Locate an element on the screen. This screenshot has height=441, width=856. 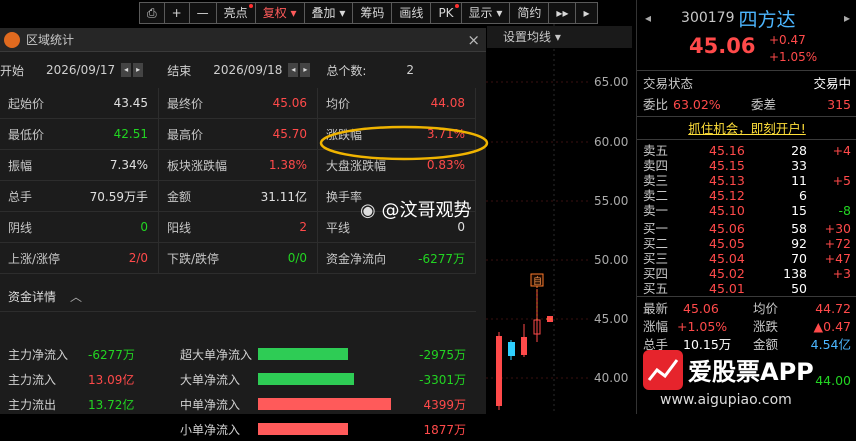
stats-row: 起始价 43.45 最终价 45.06 均价 44.08 is located at coordinates (238, 103).